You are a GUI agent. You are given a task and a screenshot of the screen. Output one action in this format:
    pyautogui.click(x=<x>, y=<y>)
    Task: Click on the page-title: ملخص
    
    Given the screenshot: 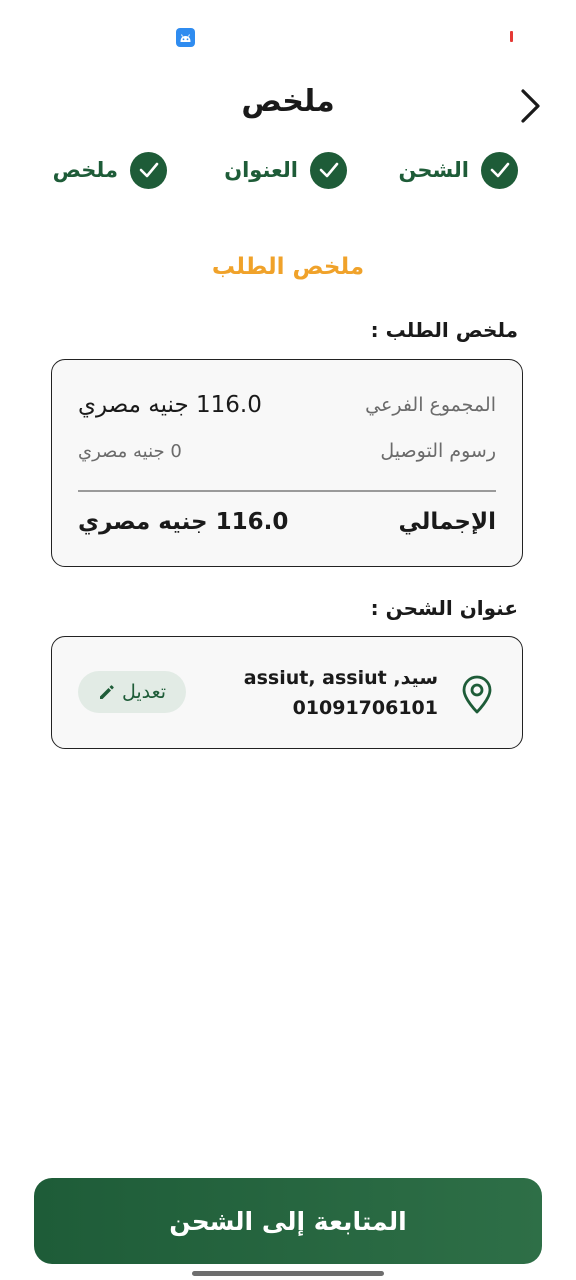 What is the action you would take?
    pyautogui.click(x=288, y=101)
    